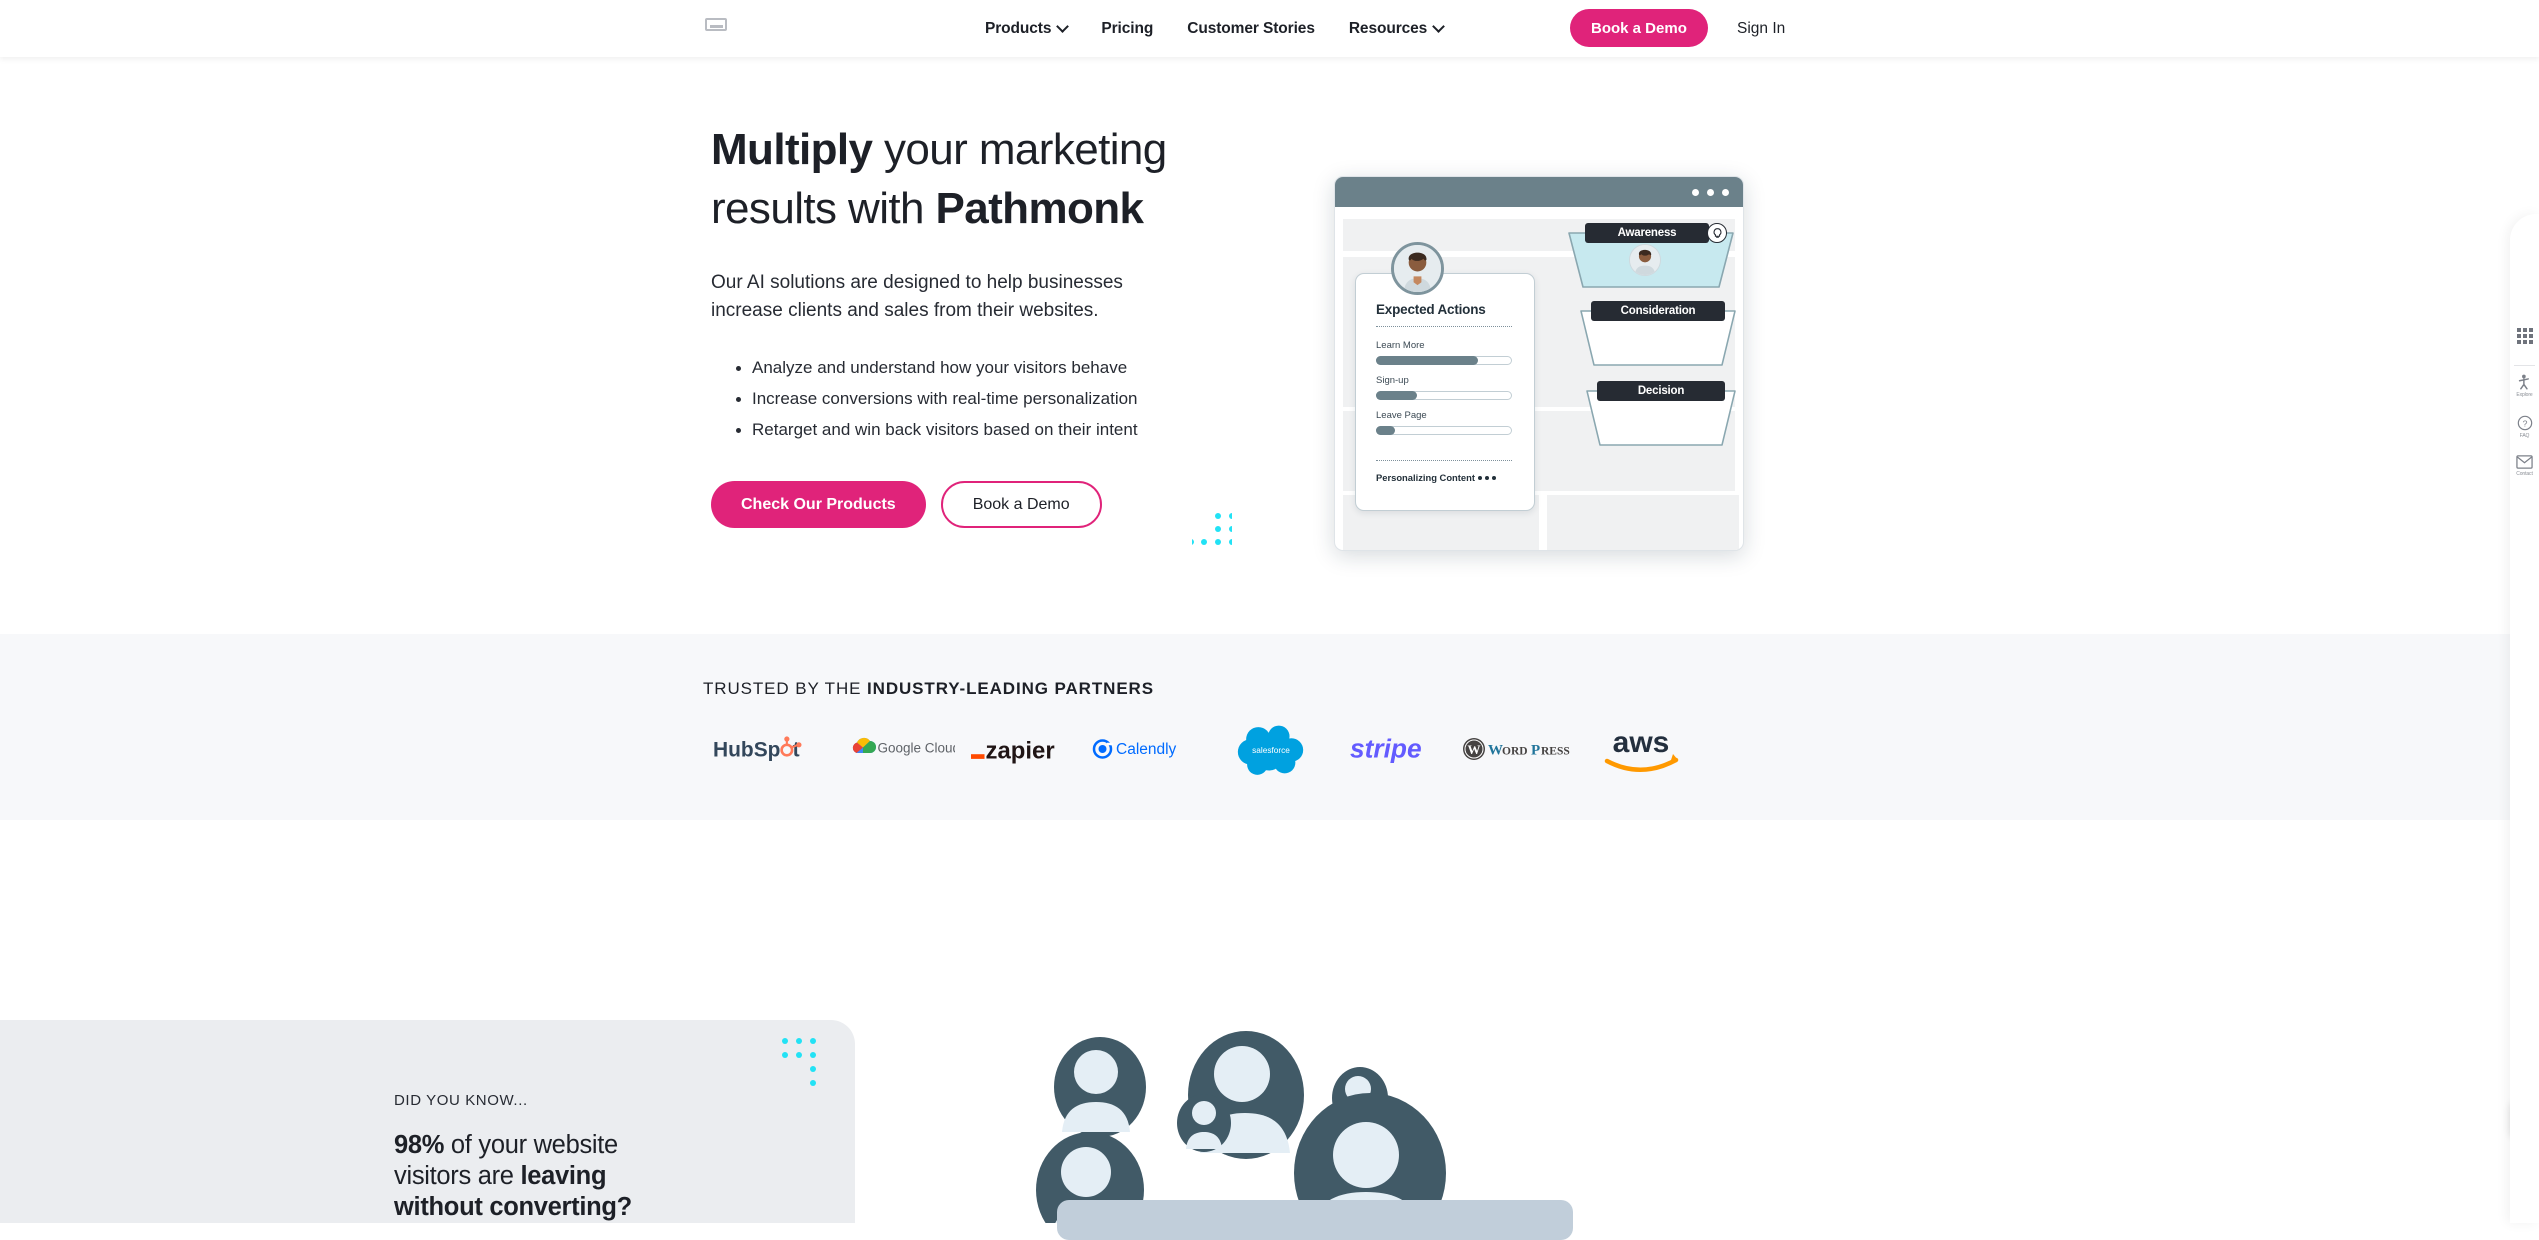 The width and height of the screenshot is (2539, 1240). Describe the element at coordinates (1431, 309) in the screenshot. I see `expected-actions-title: Expected Actions` at that location.